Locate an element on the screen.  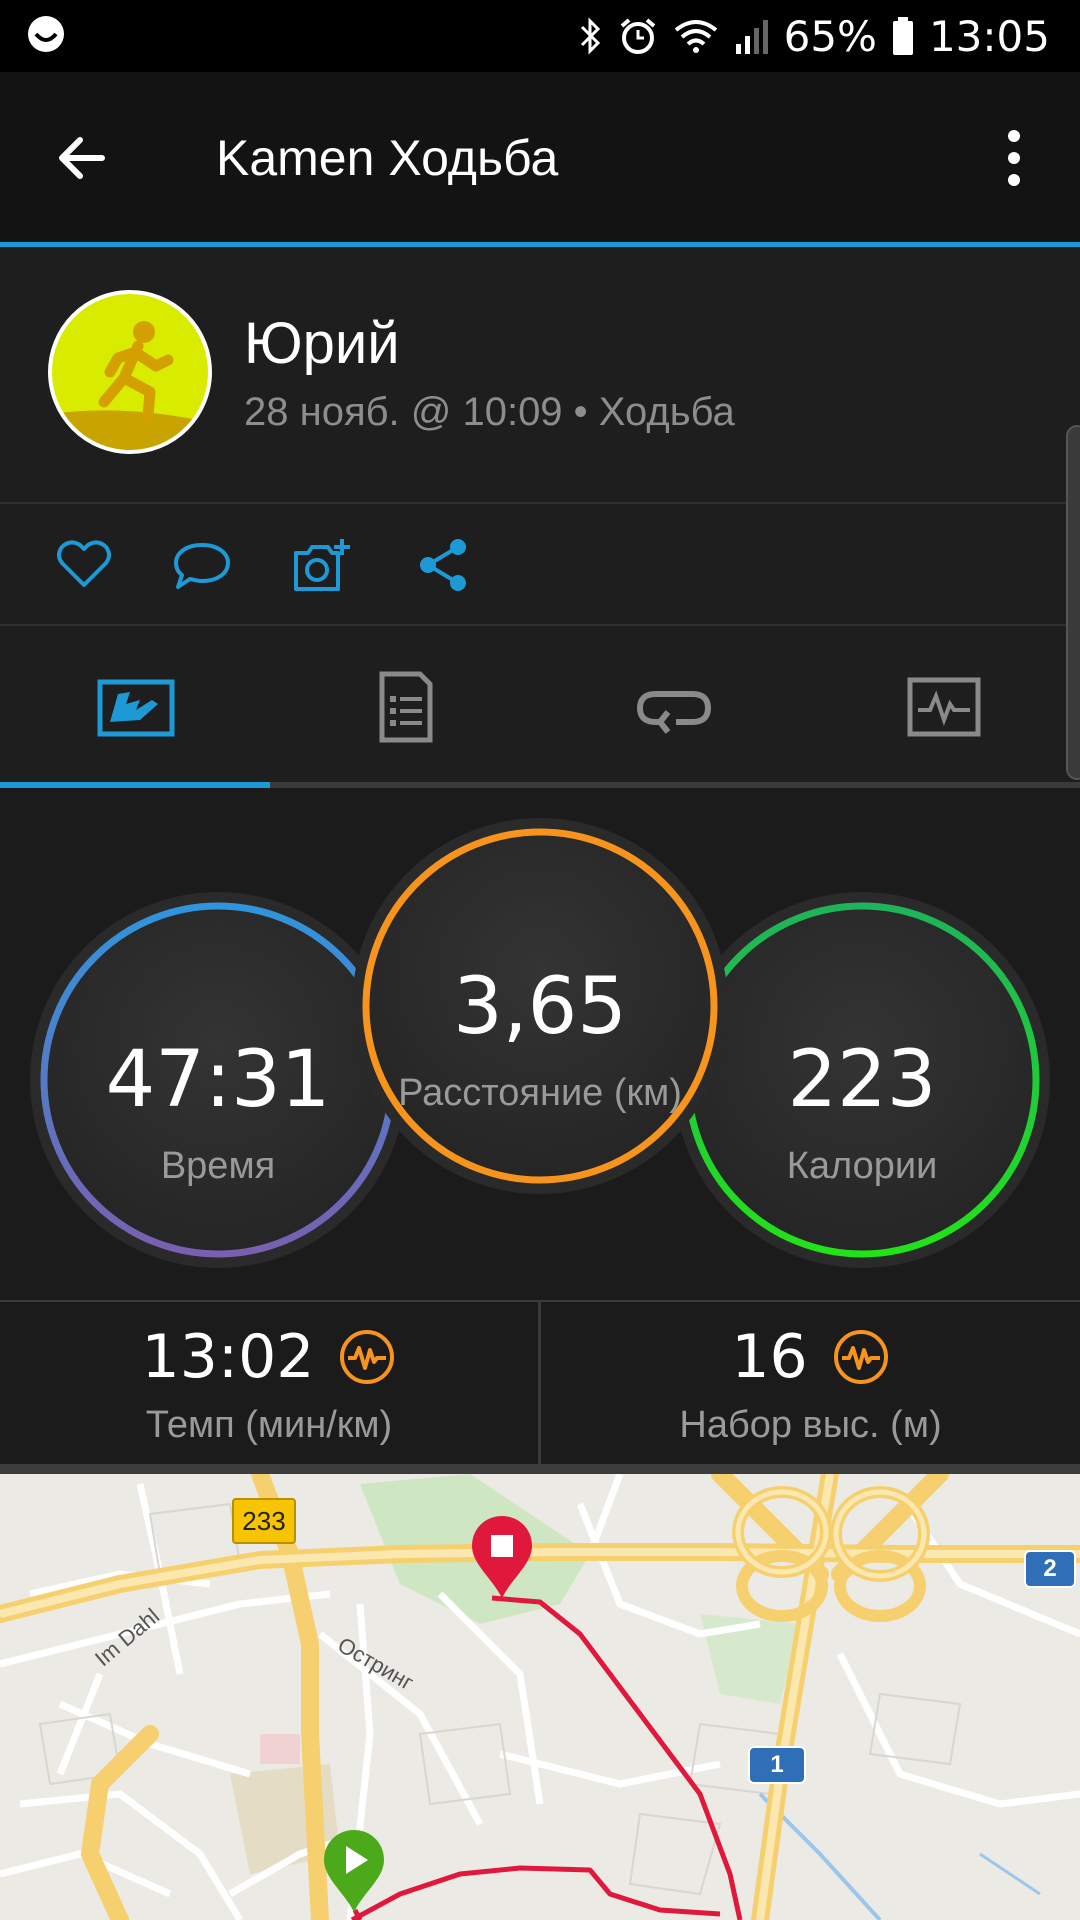
runner-icon is located at coordinates (130, 385).